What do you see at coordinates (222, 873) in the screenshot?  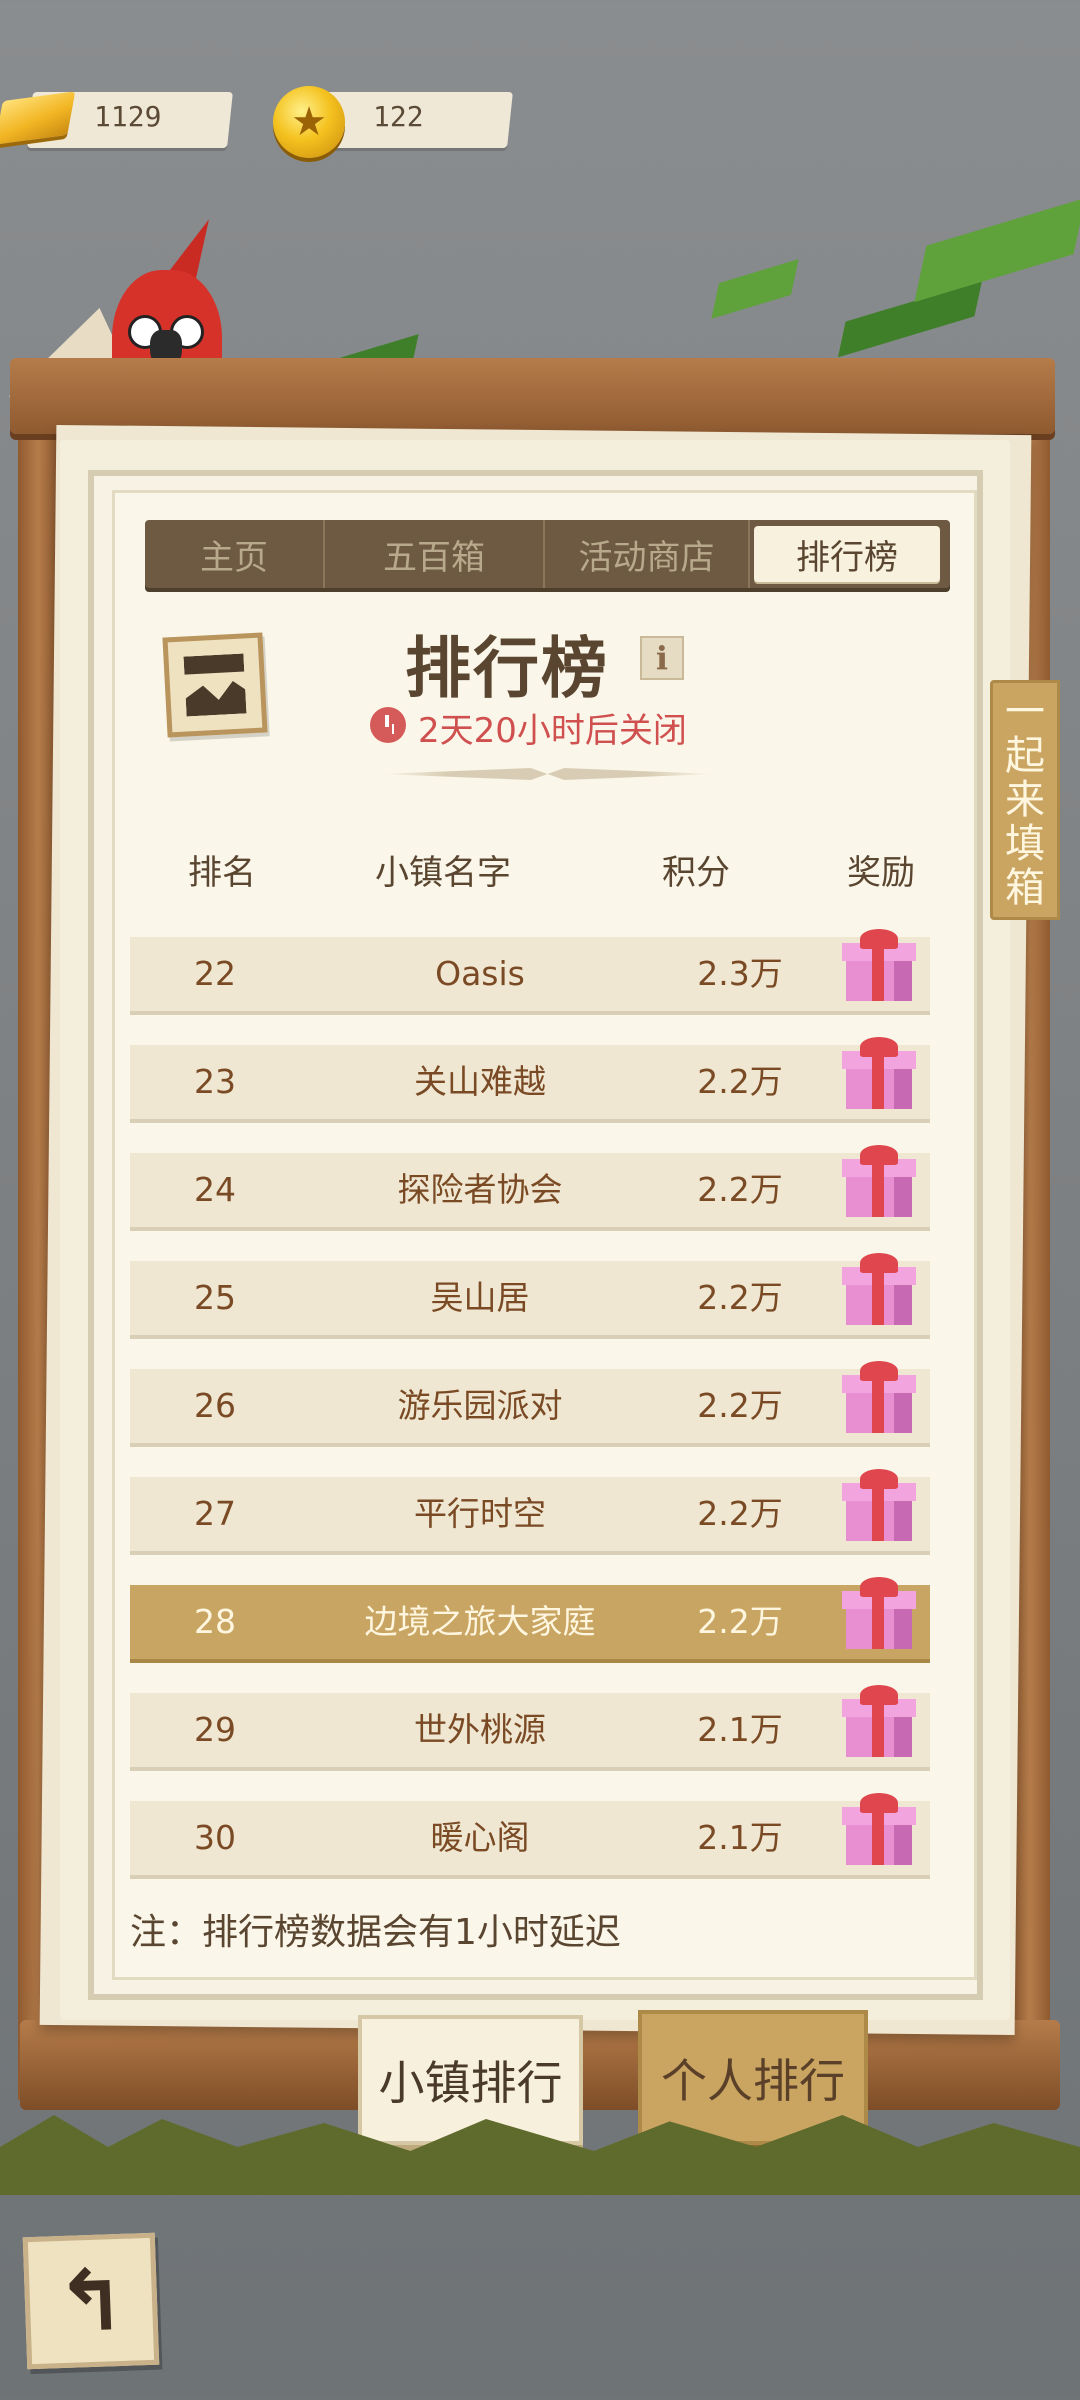 I see `column-header-rank: 排名` at bounding box center [222, 873].